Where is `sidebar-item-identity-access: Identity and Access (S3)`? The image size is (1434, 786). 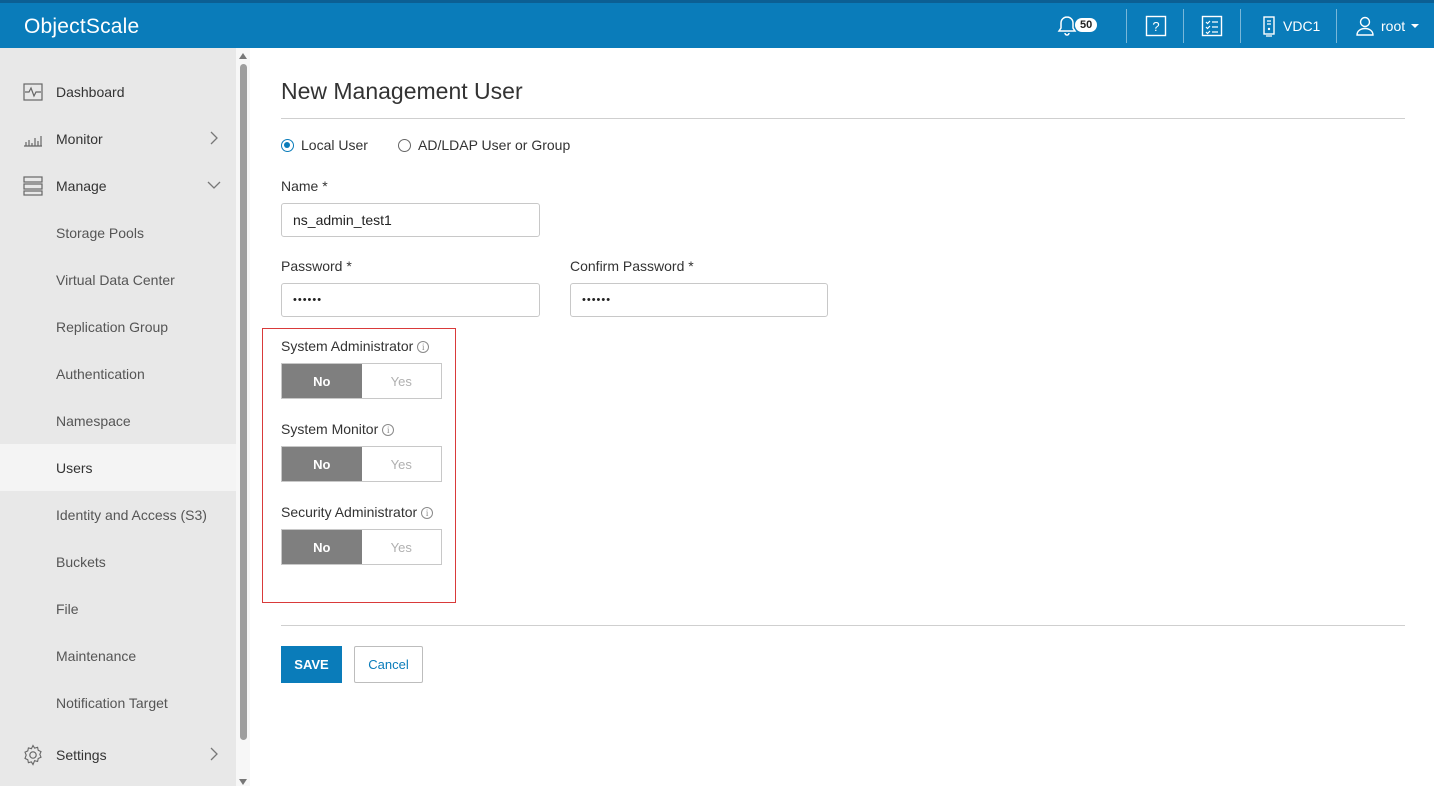
sidebar-item-identity-access: Identity and Access (S3) is located at coordinates (118, 514).